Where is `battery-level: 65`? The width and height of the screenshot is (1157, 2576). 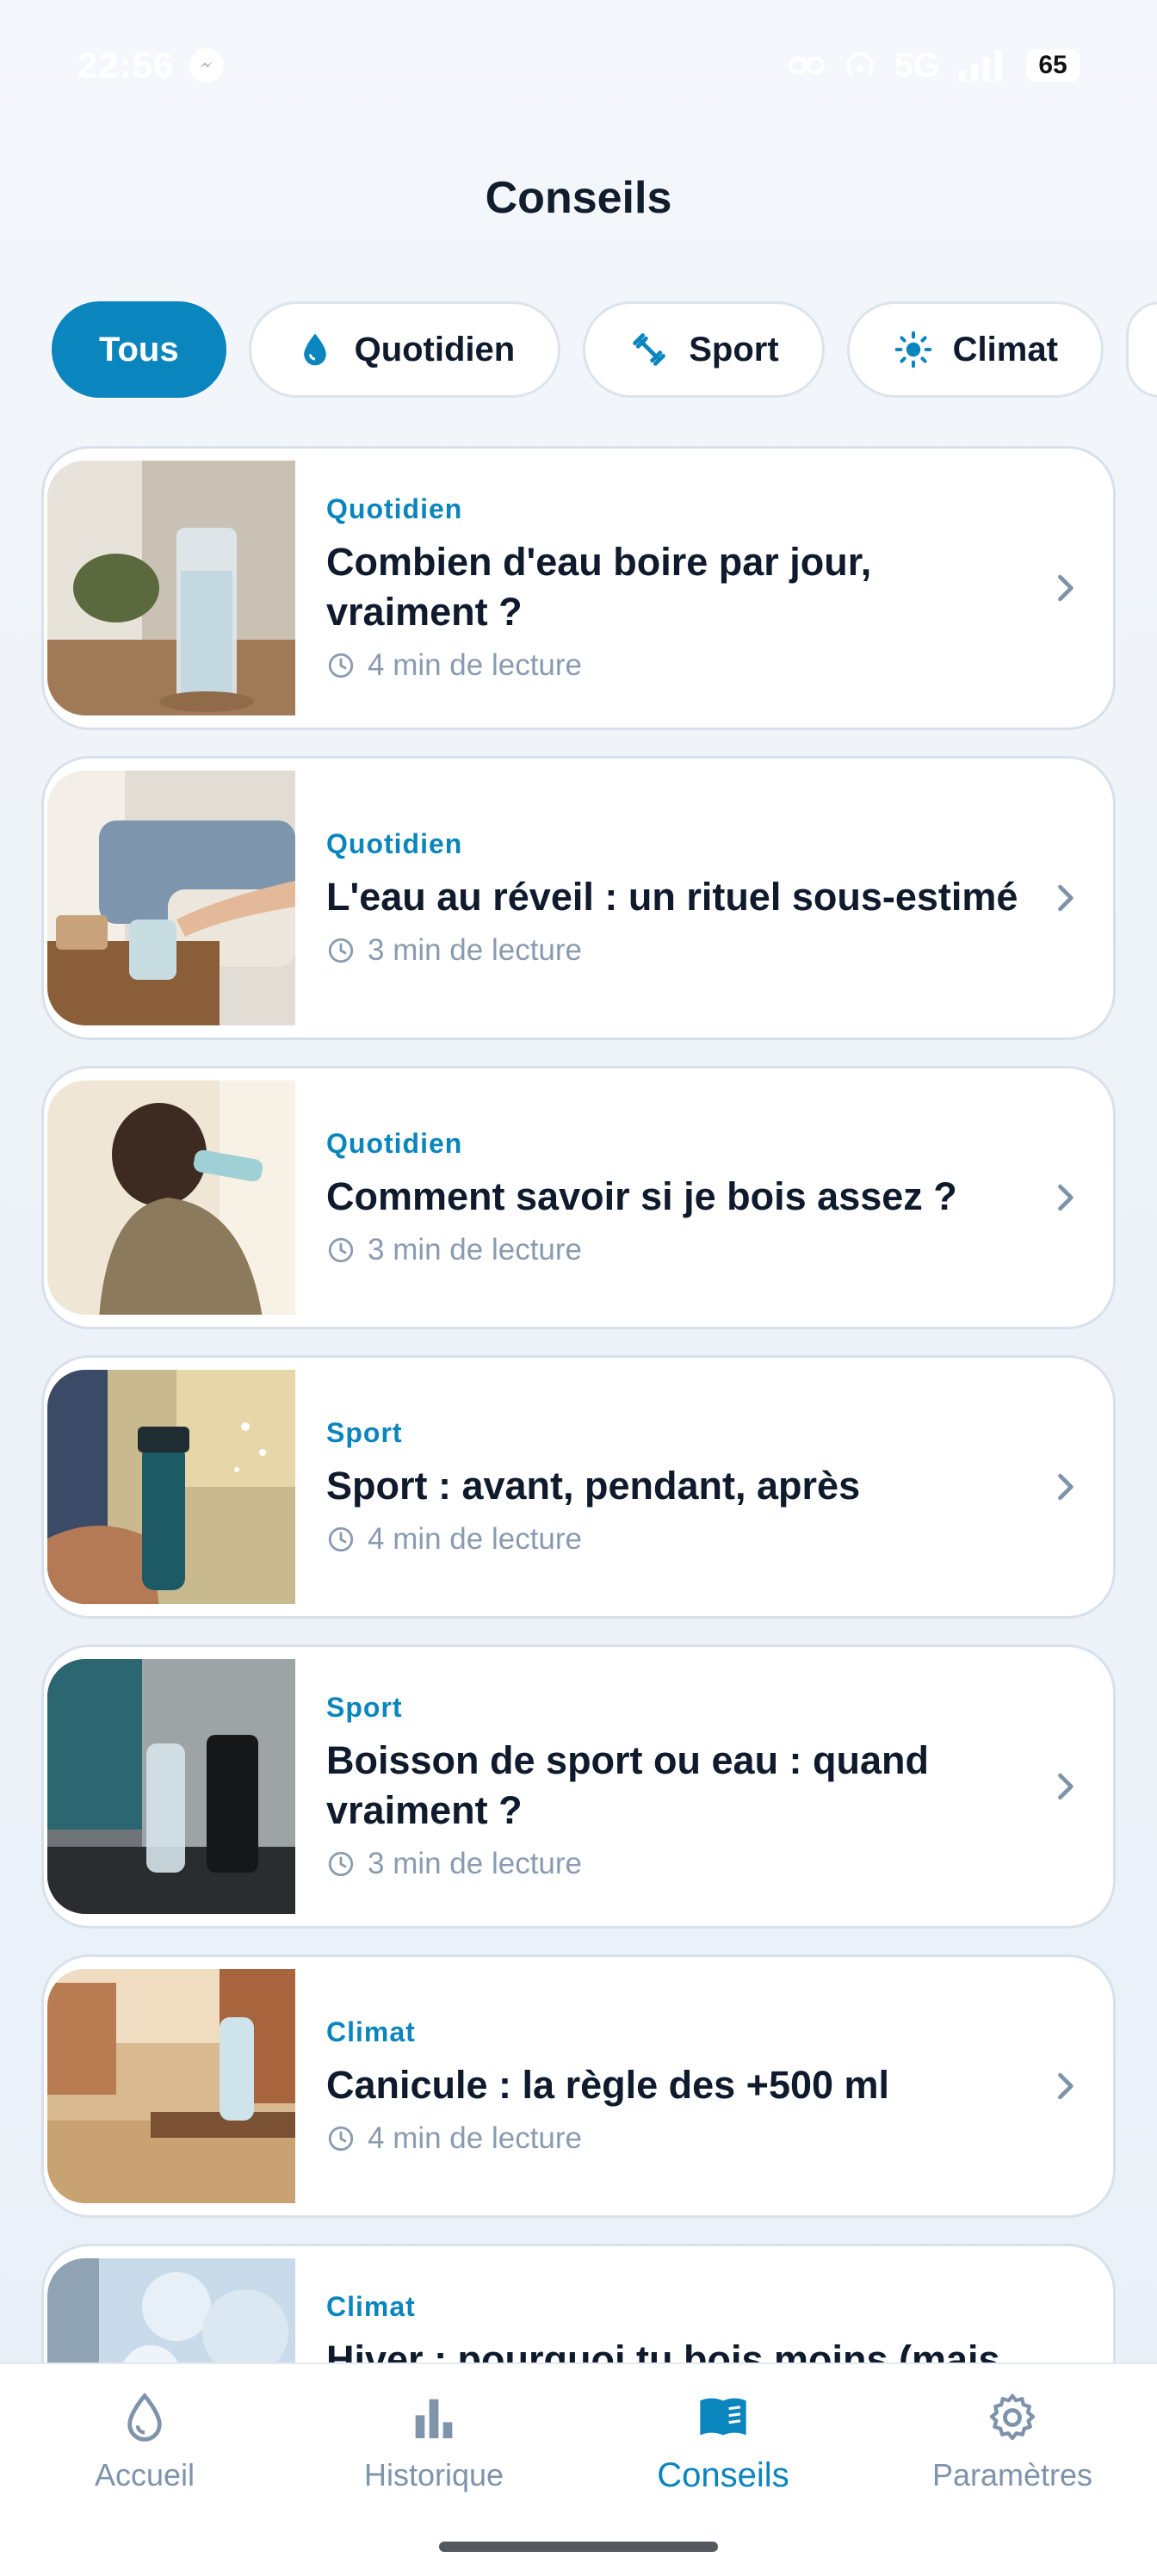
battery-level: 65 is located at coordinates (1053, 65).